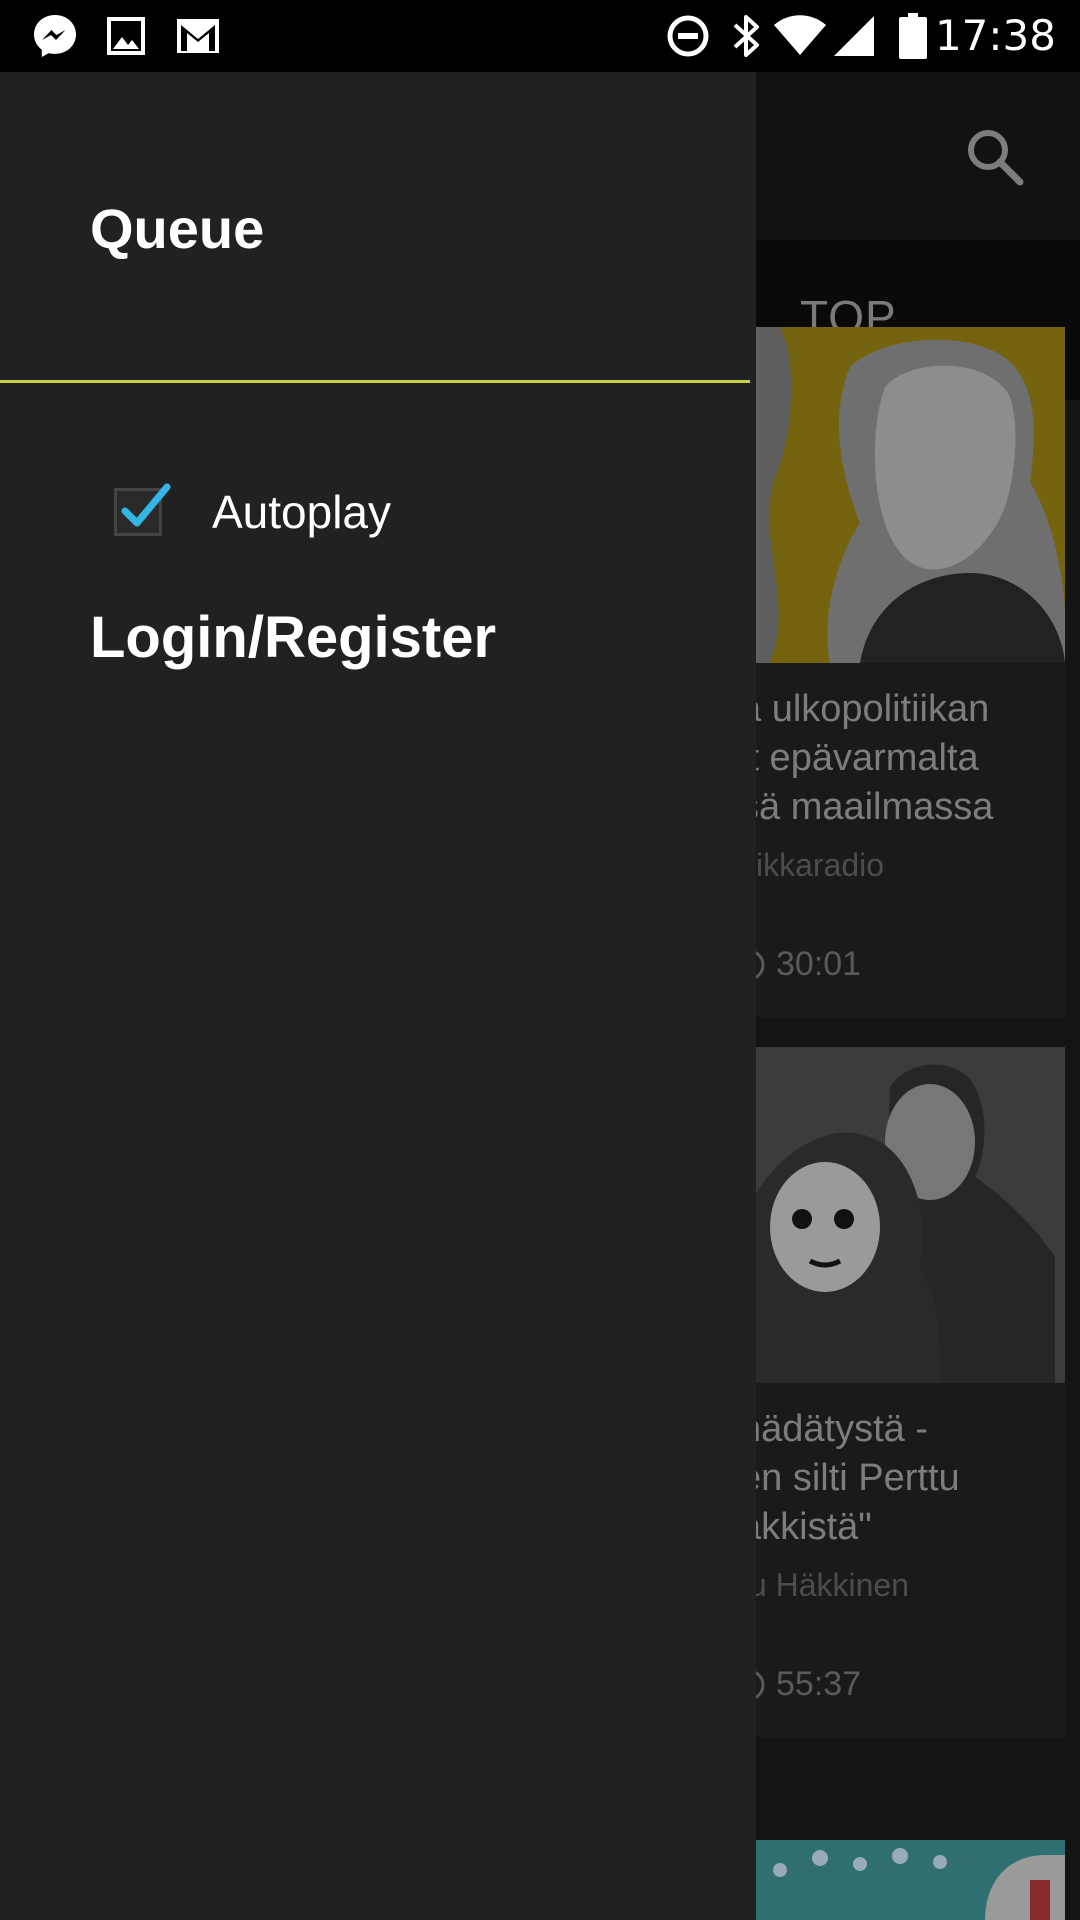 This screenshot has height=1920, width=1080. What do you see at coordinates (126, 36) in the screenshot?
I see `gallery-icon` at bounding box center [126, 36].